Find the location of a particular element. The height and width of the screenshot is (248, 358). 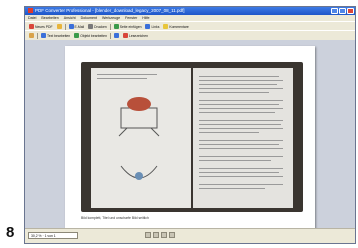

open-button is located at coordinates (59, 27).